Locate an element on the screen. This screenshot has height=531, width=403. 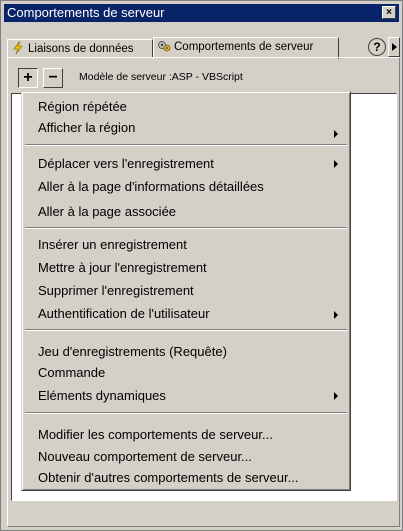
menu-item-delete-record: Supprimer l'enregistrement is located at coordinates (116, 291).